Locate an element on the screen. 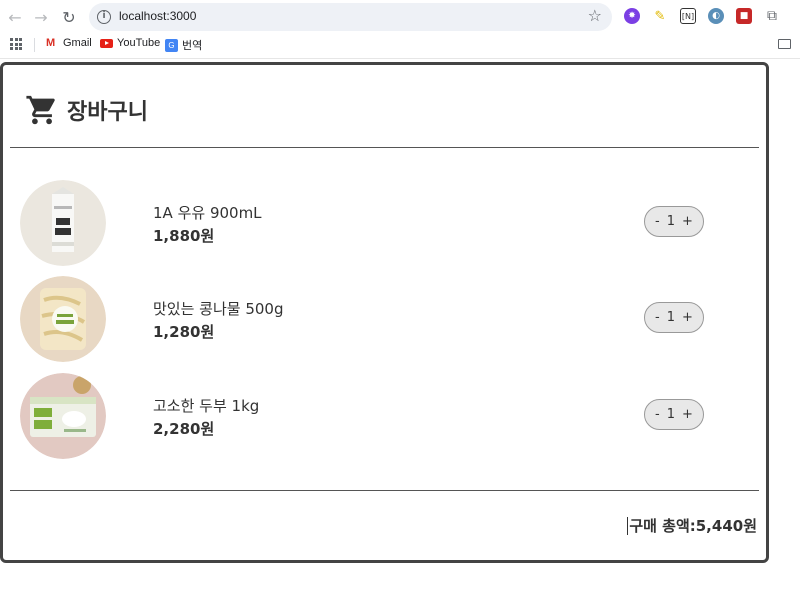  url-text: localhost:3000 is located at coordinates (157, 16).